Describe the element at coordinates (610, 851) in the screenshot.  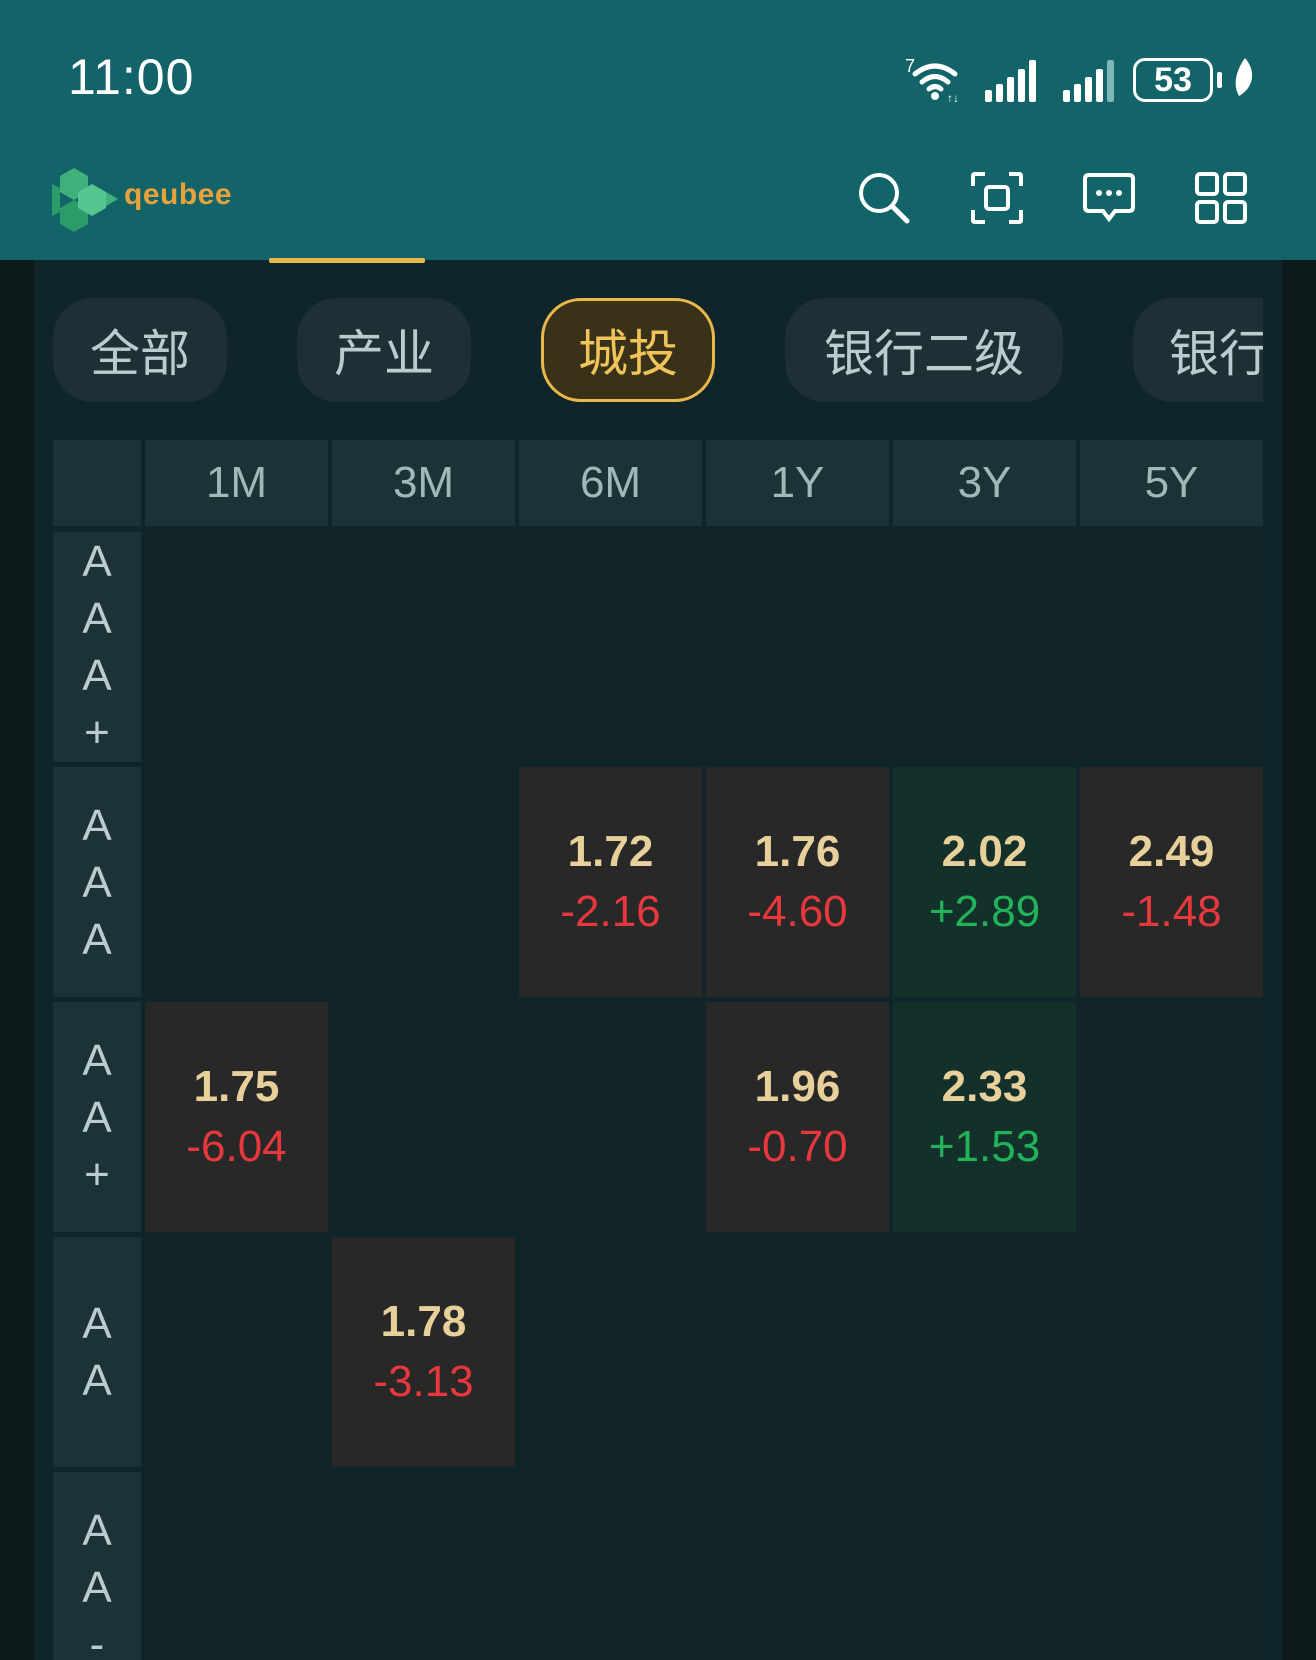
I see `cell-yield: 1.72` at that location.